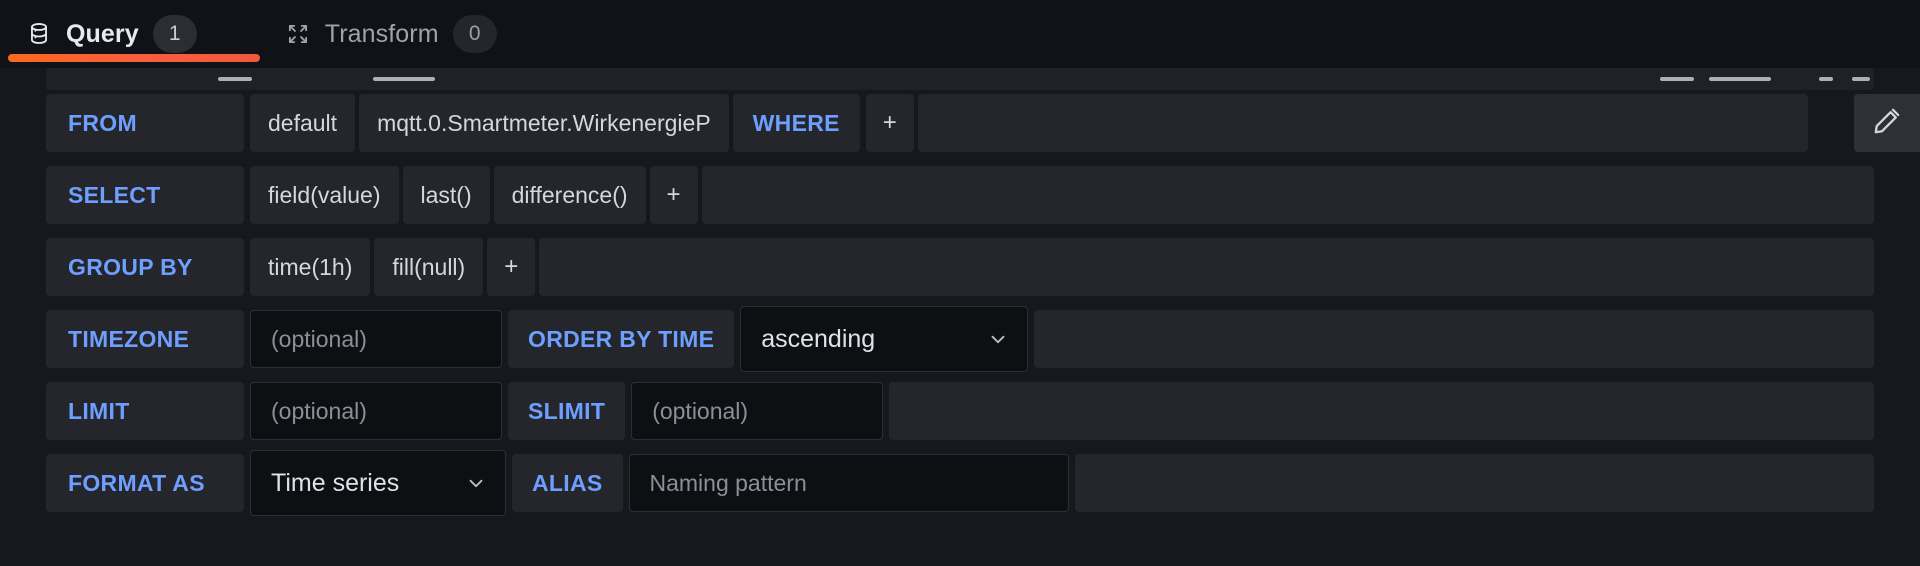 This screenshot has width=1920, height=566. I want to click on tab-transform: Transform 0, so click(400, 34).